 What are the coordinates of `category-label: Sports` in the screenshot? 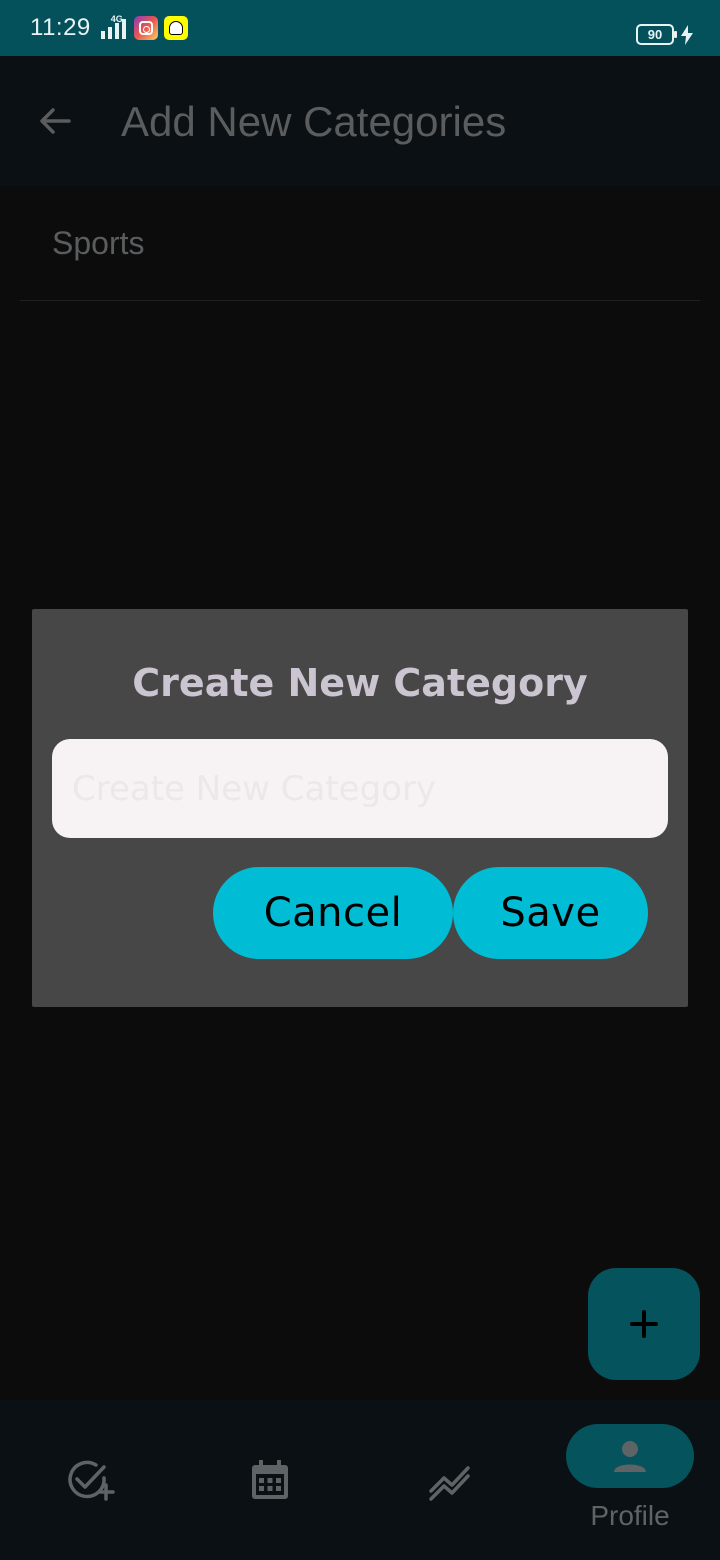 It's located at (98, 242).